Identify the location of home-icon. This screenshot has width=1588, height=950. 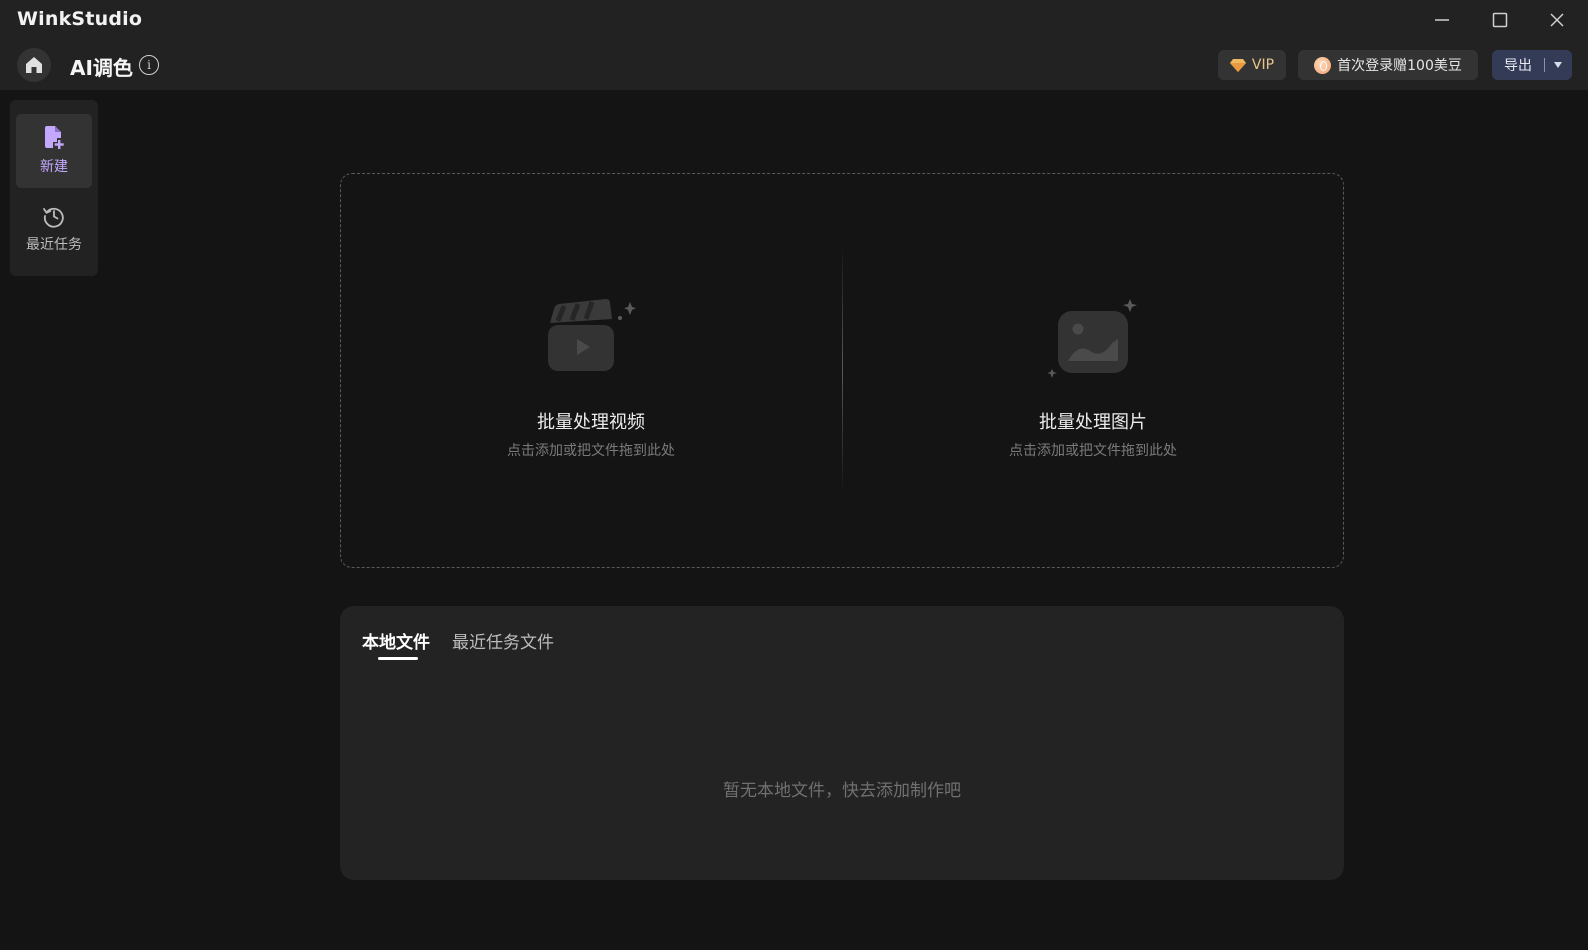
(34, 65).